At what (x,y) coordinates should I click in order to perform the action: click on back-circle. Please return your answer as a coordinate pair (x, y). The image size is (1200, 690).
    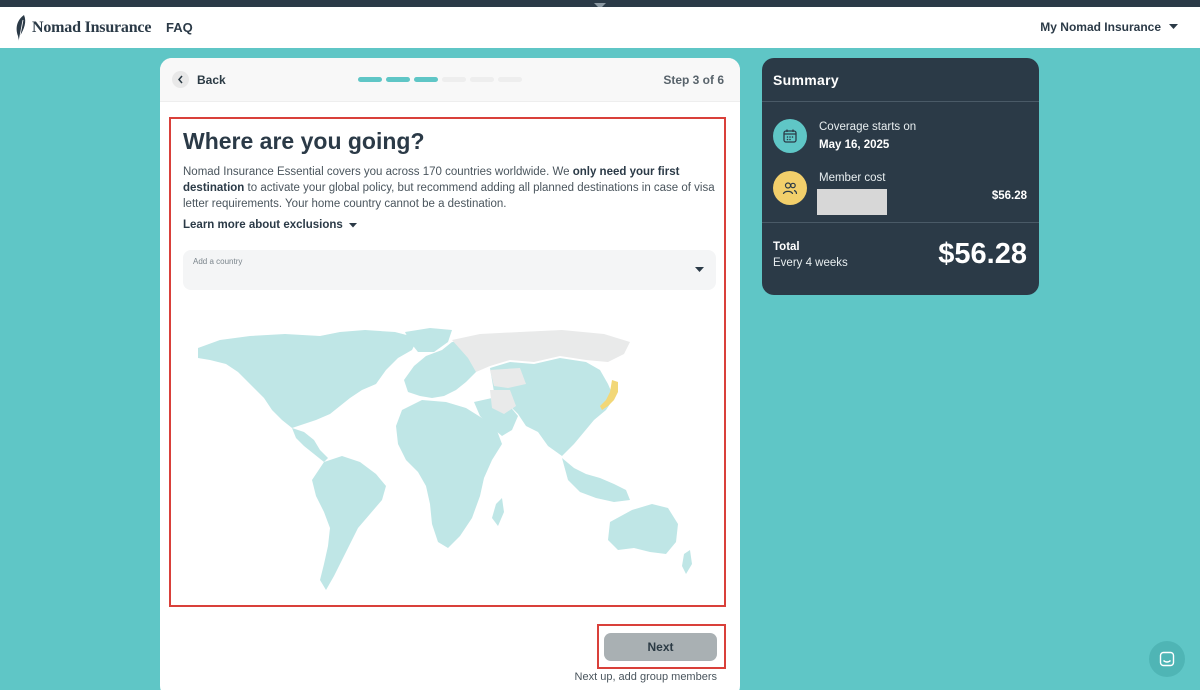
    Looking at the image, I should click on (180, 79).